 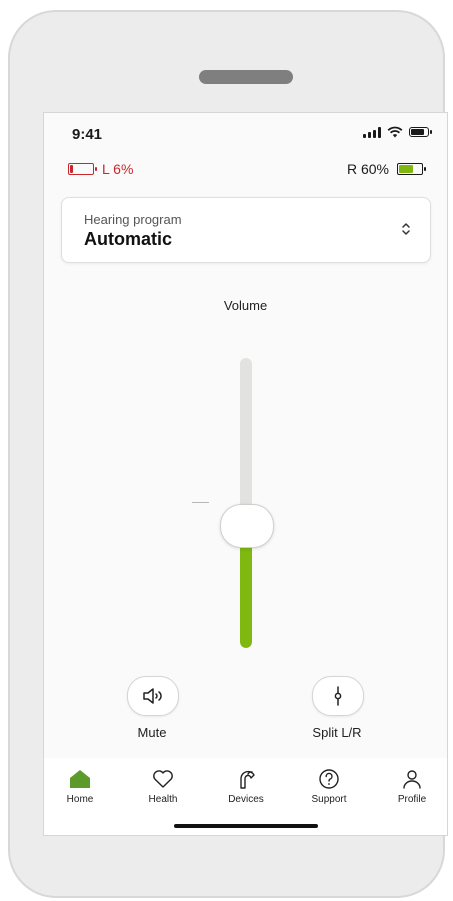 I want to click on right-battery: R 60%, so click(x=386, y=169).